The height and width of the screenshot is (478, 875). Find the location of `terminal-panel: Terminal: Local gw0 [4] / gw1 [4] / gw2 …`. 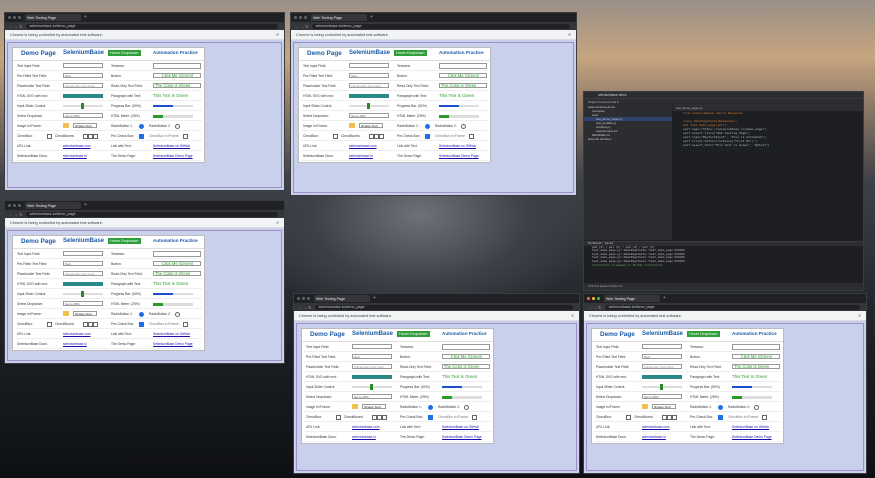

terminal-panel: Terminal: Local gw0 [4] / gw1 [4] / gw2 … is located at coordinates (723, 262).